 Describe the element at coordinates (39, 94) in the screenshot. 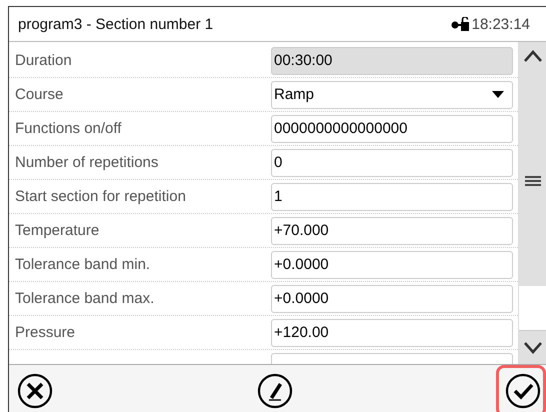

I see `field-label: Course` at that location.